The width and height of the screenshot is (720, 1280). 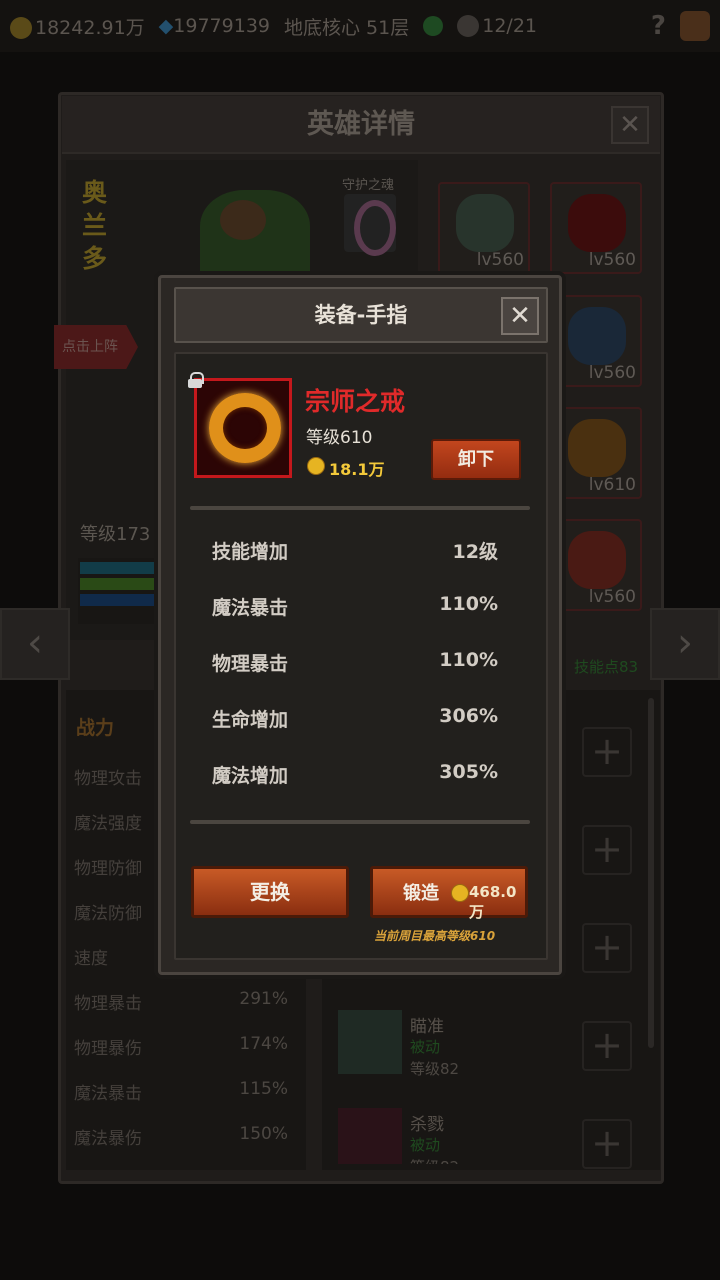 I want to click on diamond-icon: ◆, so click(x=166, y=26).